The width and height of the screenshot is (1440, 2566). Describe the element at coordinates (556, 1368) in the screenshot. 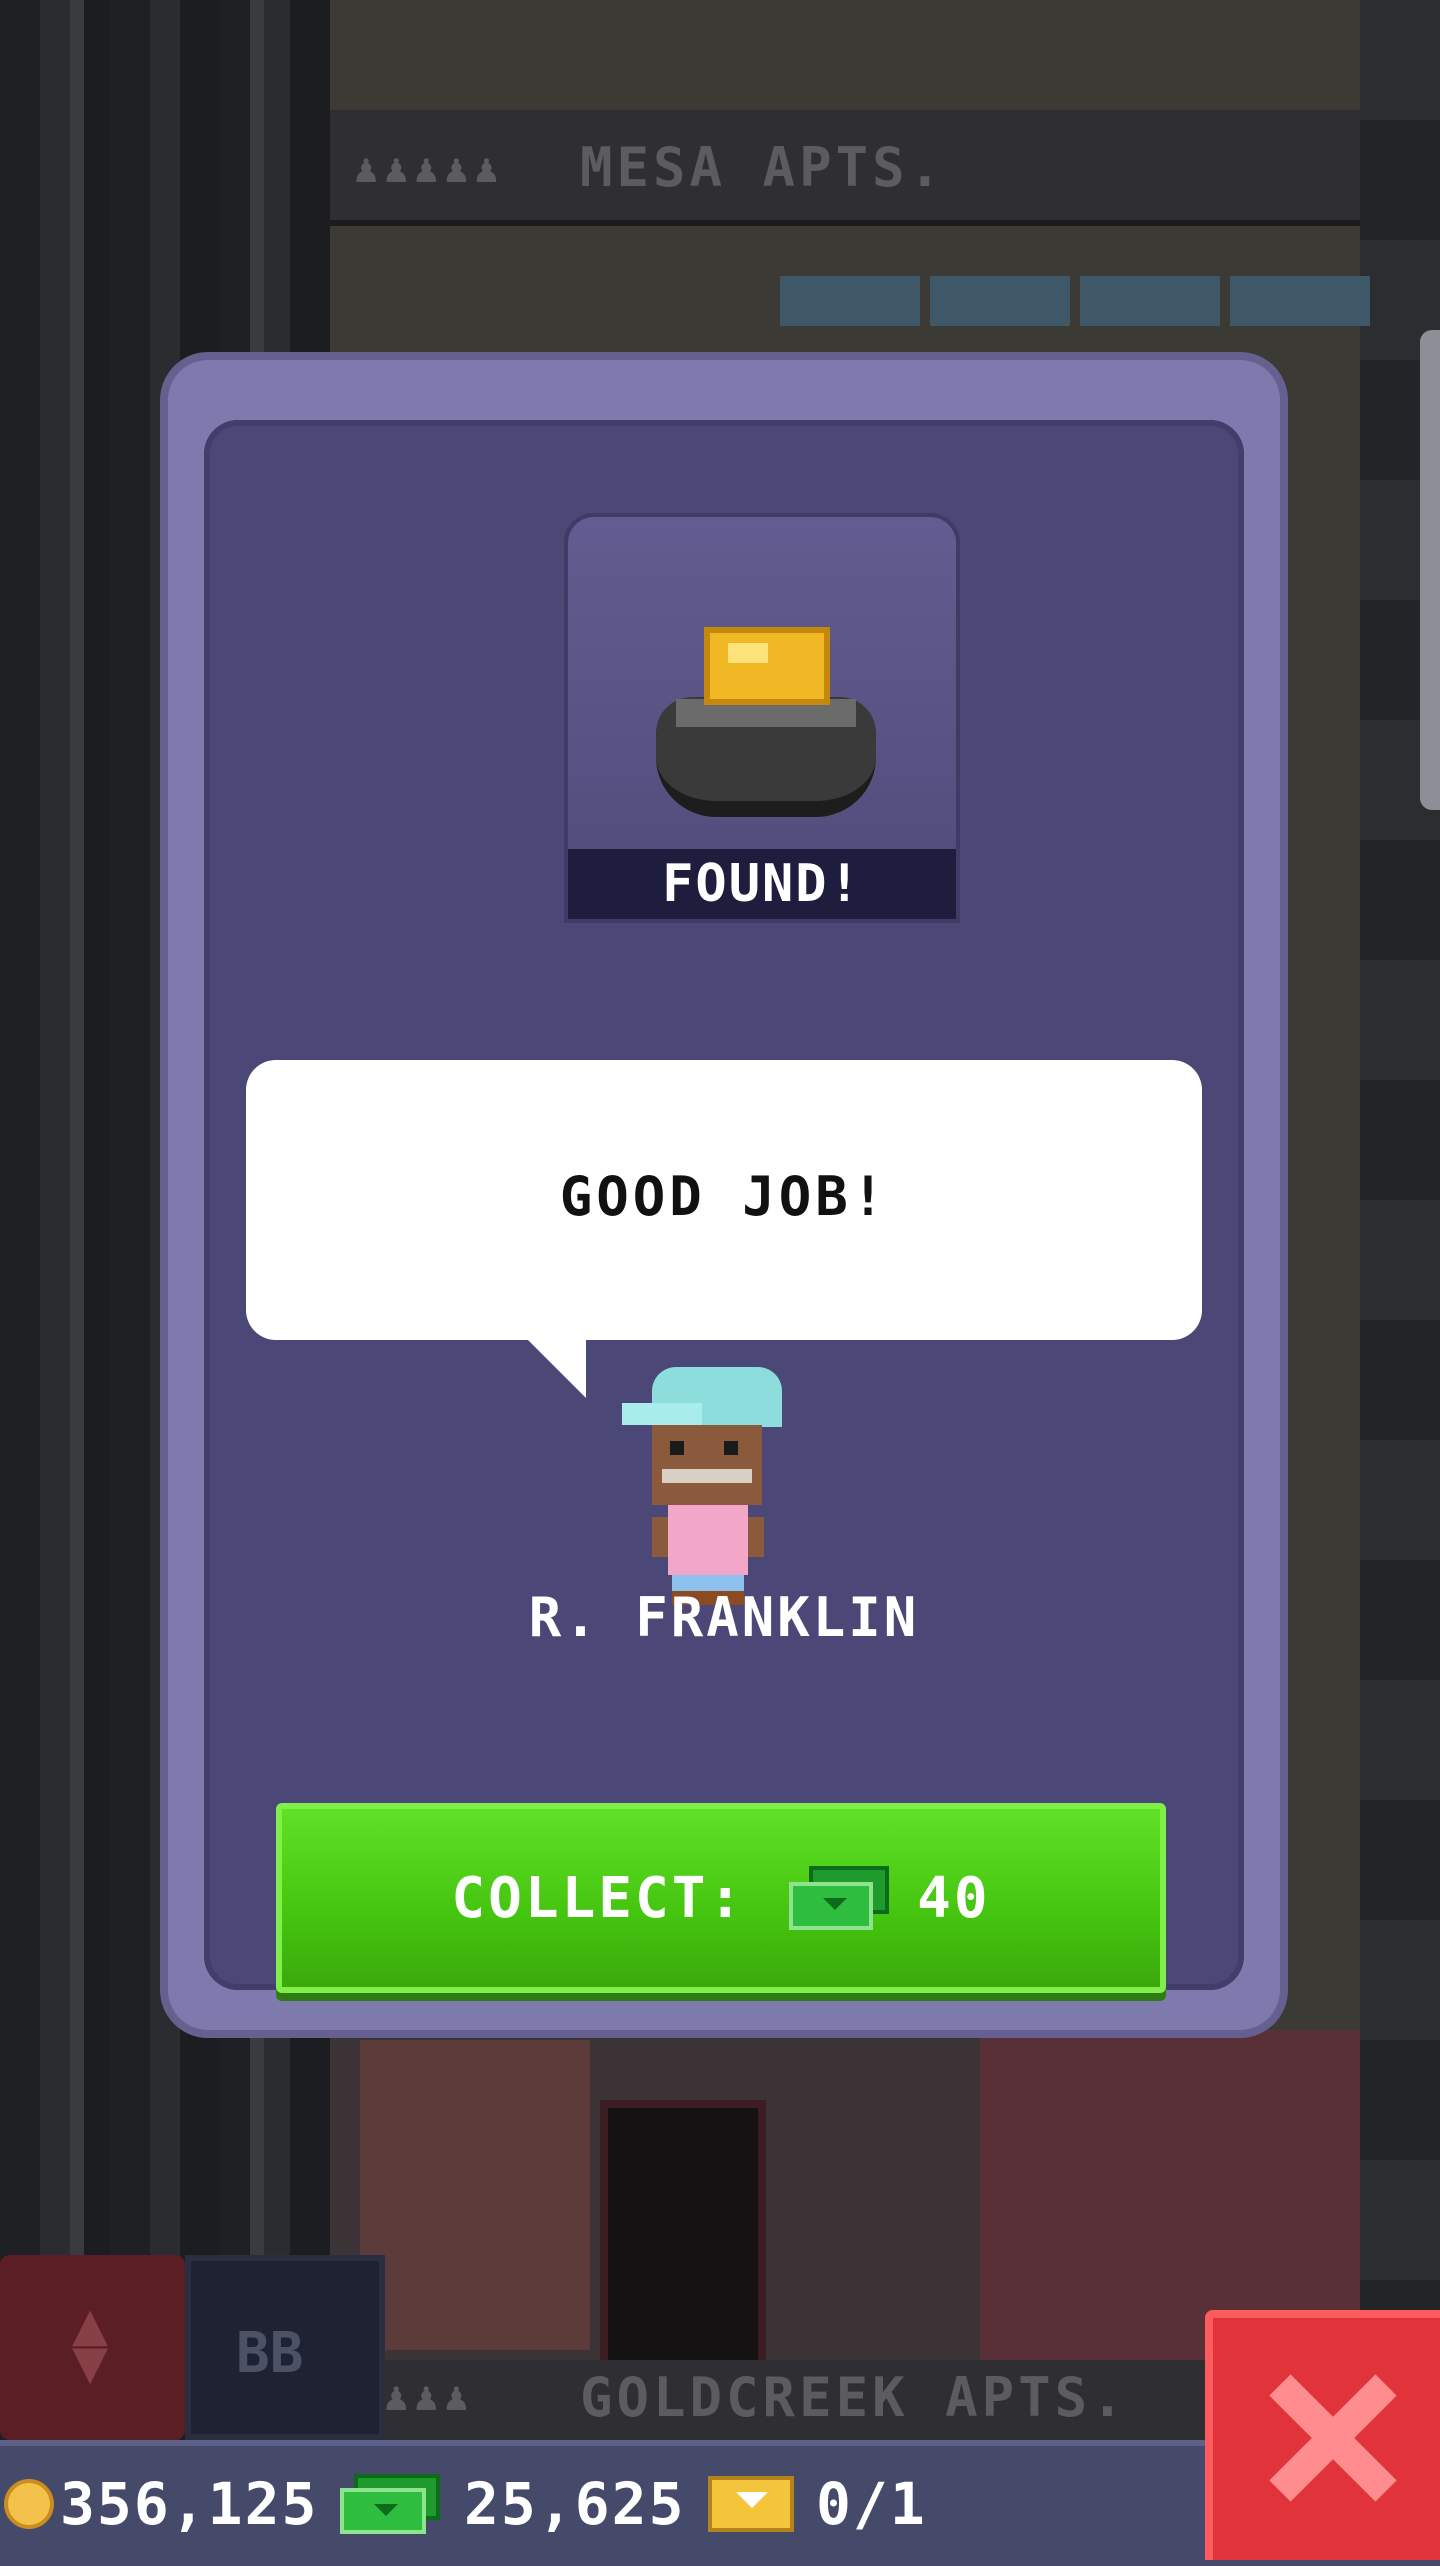

I see `speech-bubble-tail` at that location.